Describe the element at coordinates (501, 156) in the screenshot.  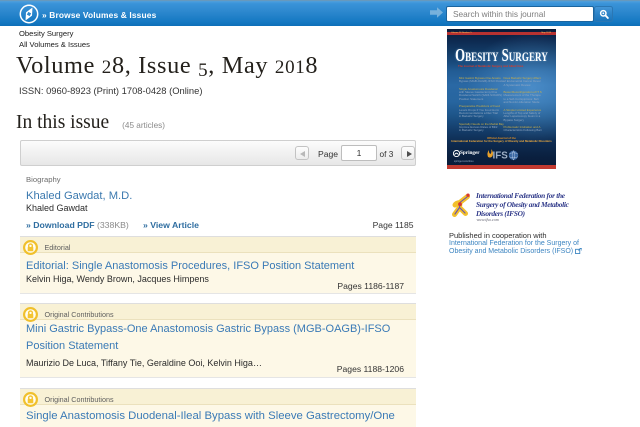
I see `svg-text: IFS` at that location.